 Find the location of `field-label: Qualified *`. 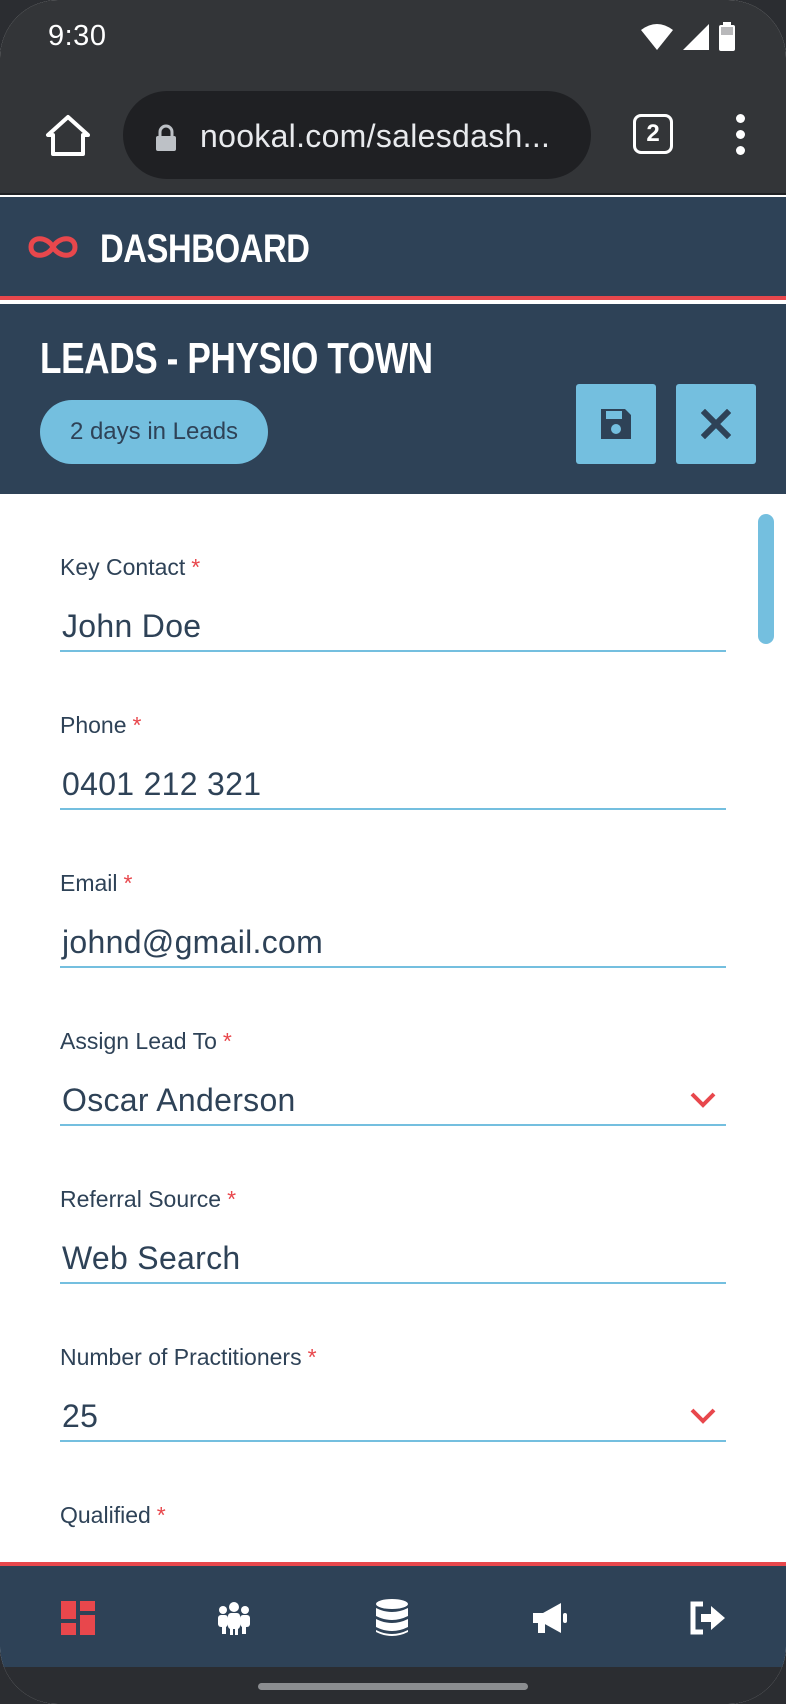

field-label: Qualified * is located at coordinates (113, 1515).